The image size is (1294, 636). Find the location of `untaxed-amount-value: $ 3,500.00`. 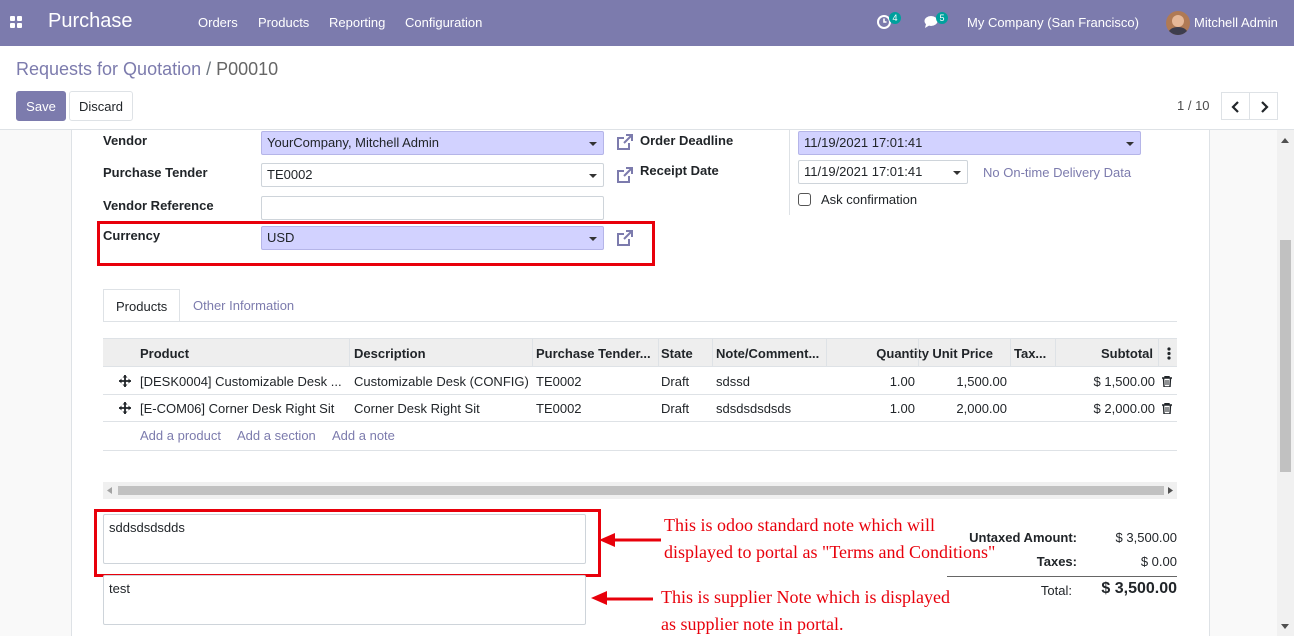

untaxed-amount-value: $ 3,500.00 is located at coordinates (1146, 537).